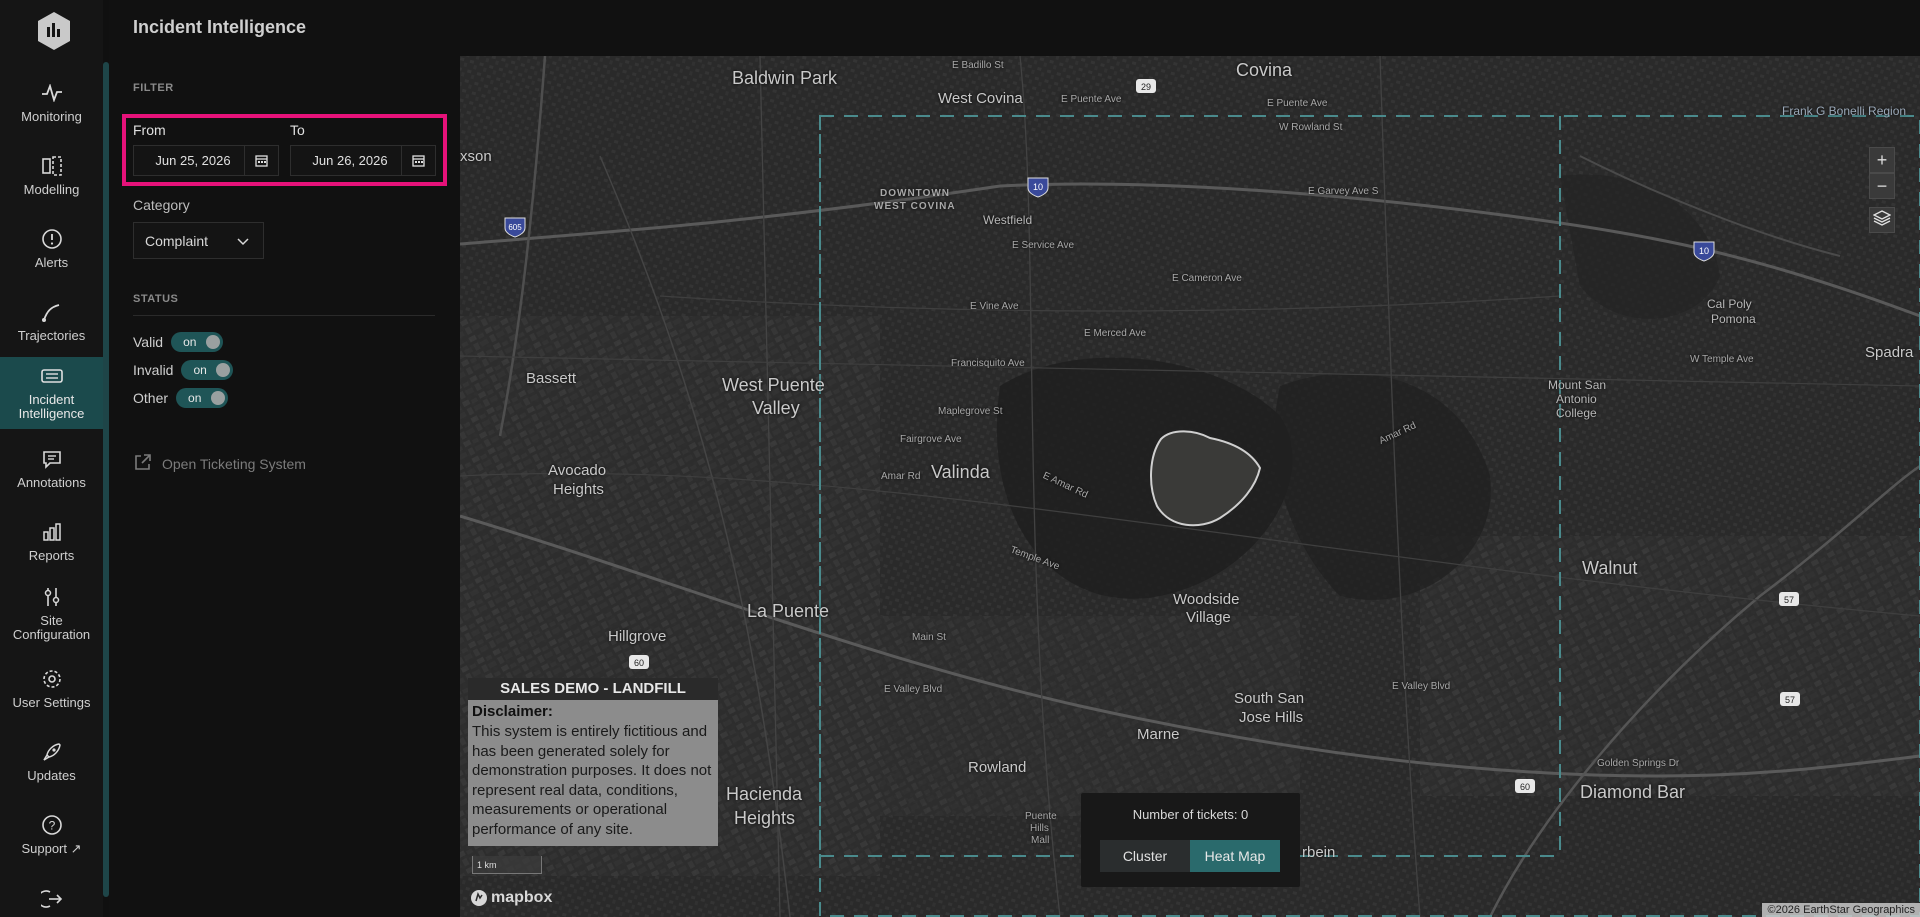  I want to click on nav-incident-intelligence: Incident Intelligence, so click(51, 393).